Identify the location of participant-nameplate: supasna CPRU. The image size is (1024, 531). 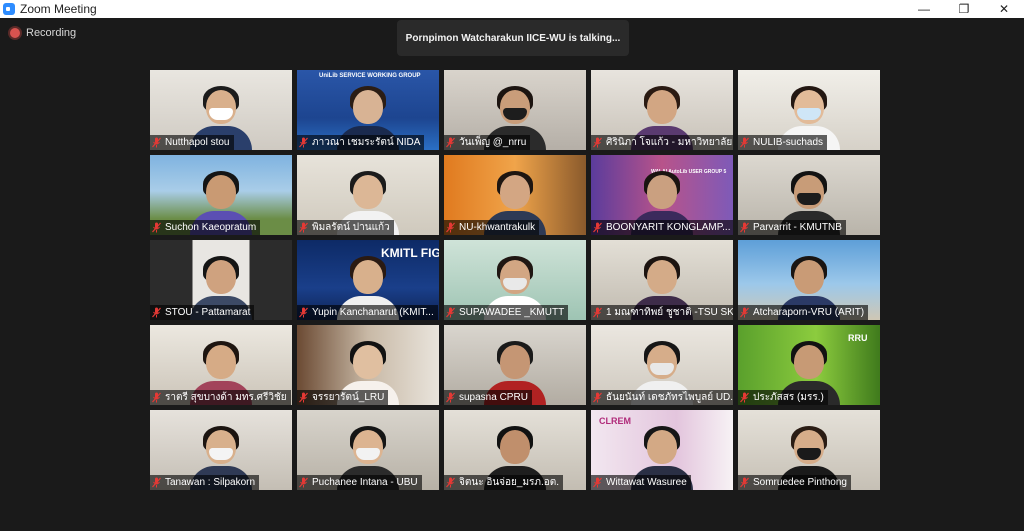
(488, 397).